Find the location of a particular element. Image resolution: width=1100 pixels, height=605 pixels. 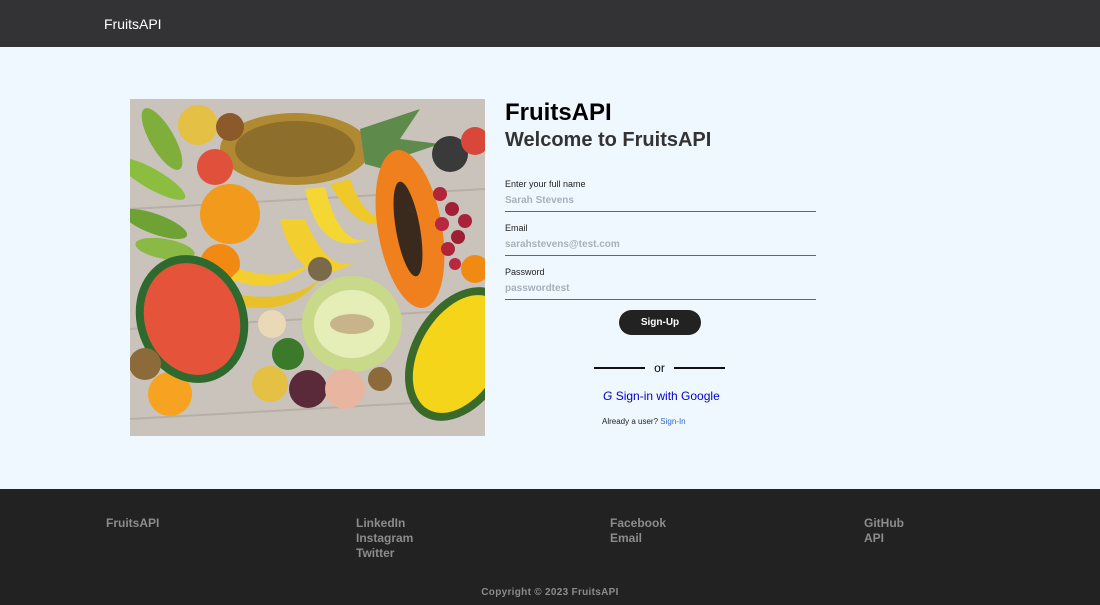

footer-column-brand: FruitsAPI is located at coordinates (132, 523).